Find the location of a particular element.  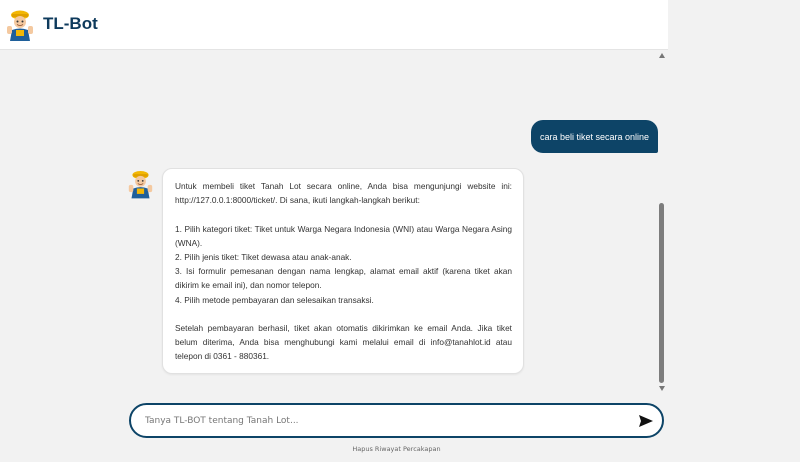

chat-scrollbar is located at coordinates (662, 222).